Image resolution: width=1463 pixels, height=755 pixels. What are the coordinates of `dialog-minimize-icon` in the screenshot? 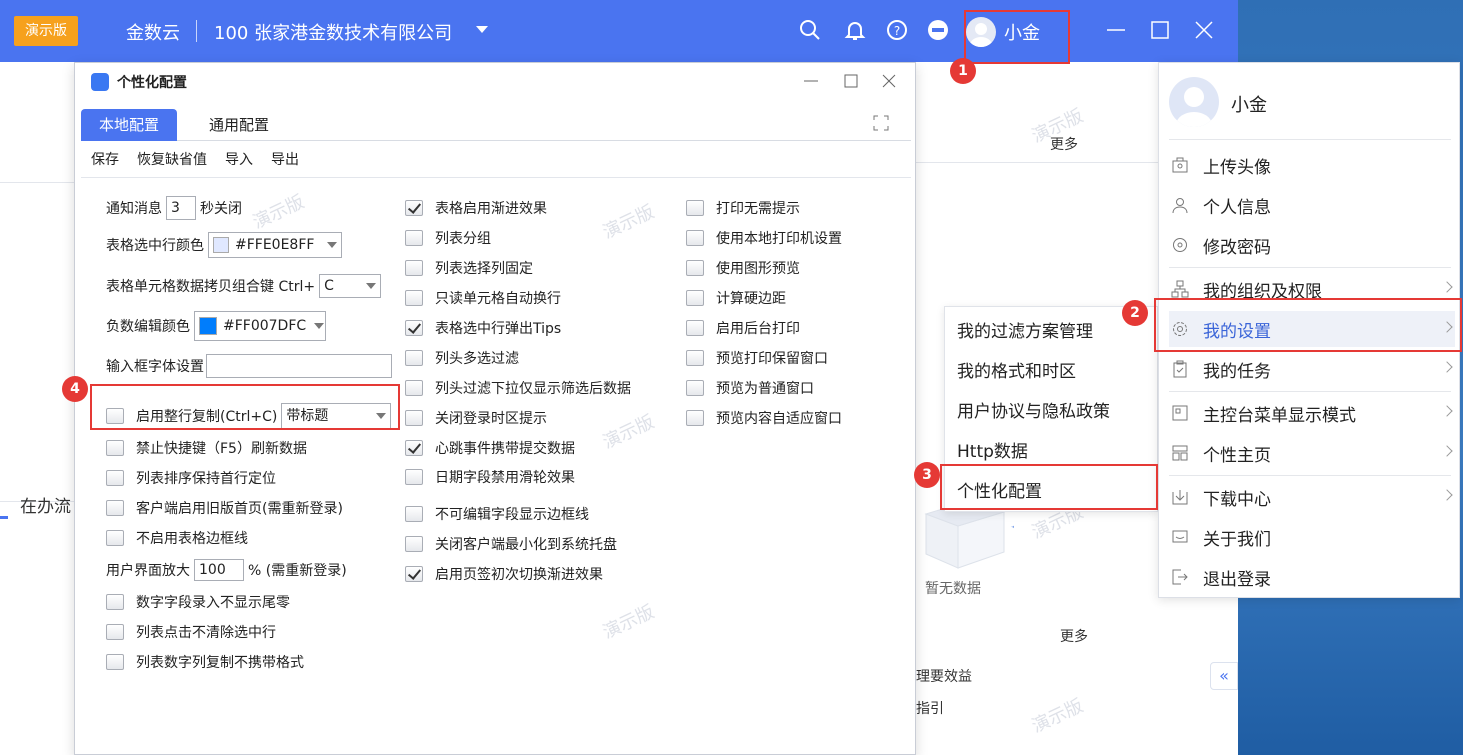 It's located at (811, 81).